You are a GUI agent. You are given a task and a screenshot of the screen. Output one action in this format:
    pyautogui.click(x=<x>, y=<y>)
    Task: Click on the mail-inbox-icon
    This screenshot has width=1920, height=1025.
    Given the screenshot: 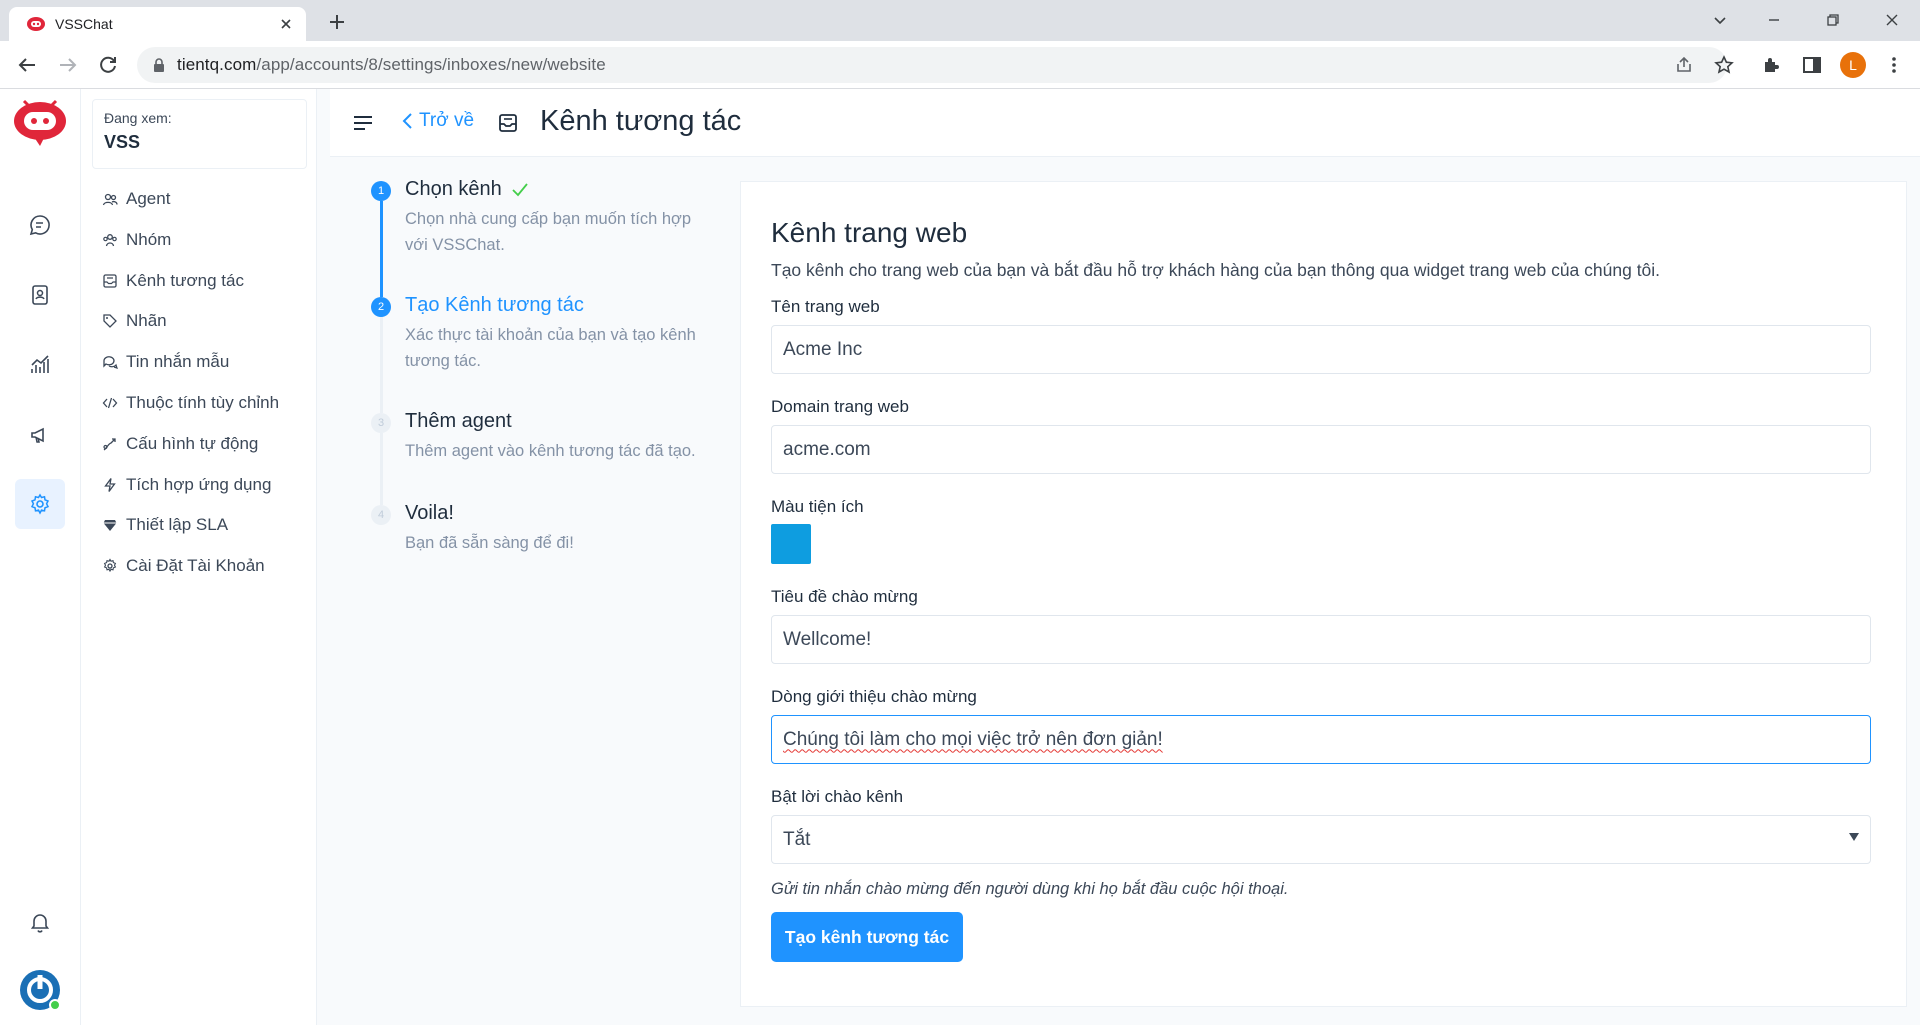 What is the action you would take?
    pyautogui.click(x=110, y=281)
    